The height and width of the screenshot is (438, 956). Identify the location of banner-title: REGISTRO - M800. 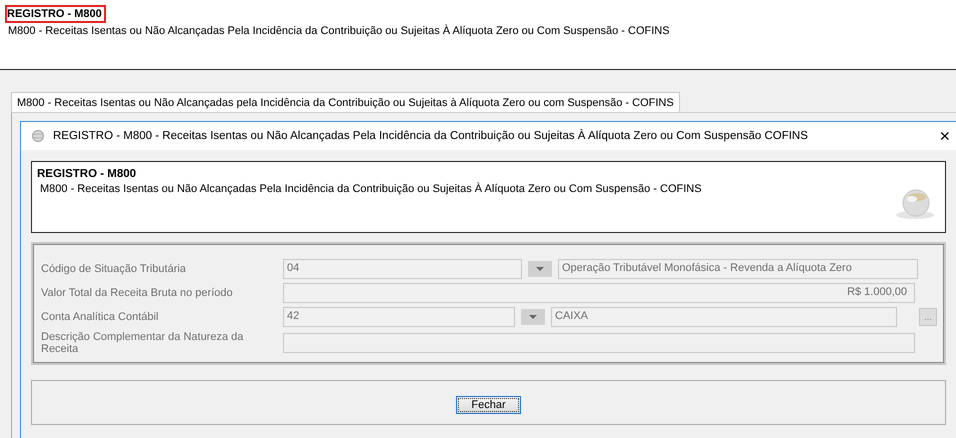
(87, 174).